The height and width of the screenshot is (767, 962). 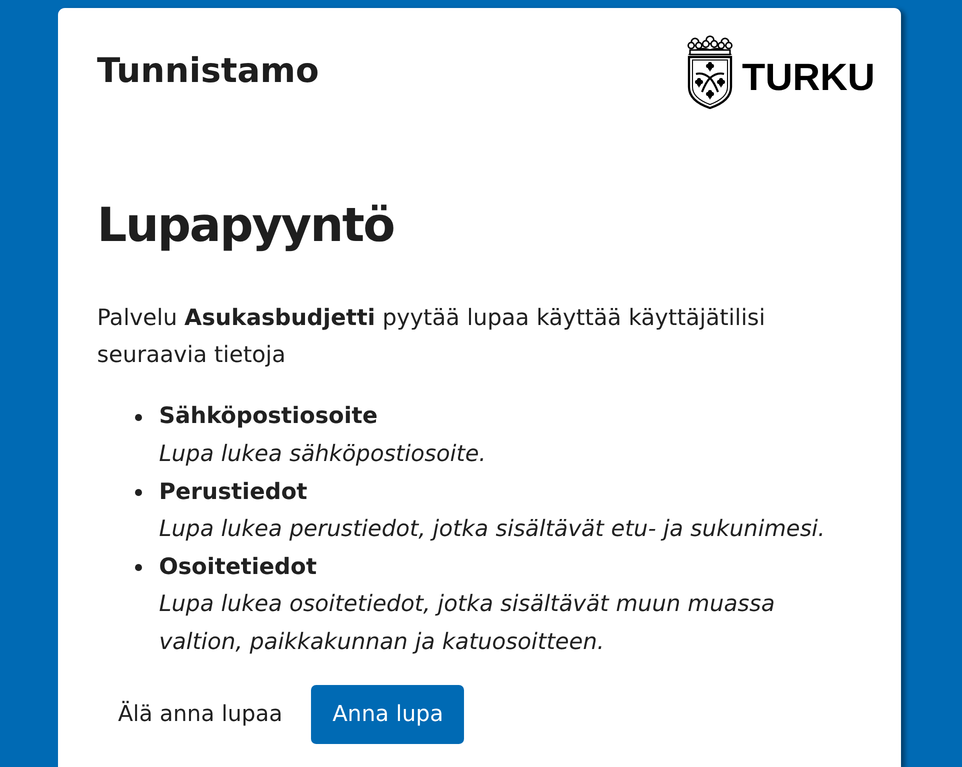 I want to click on page-heading: Lupapyyntö, so click(x=246, y=226).